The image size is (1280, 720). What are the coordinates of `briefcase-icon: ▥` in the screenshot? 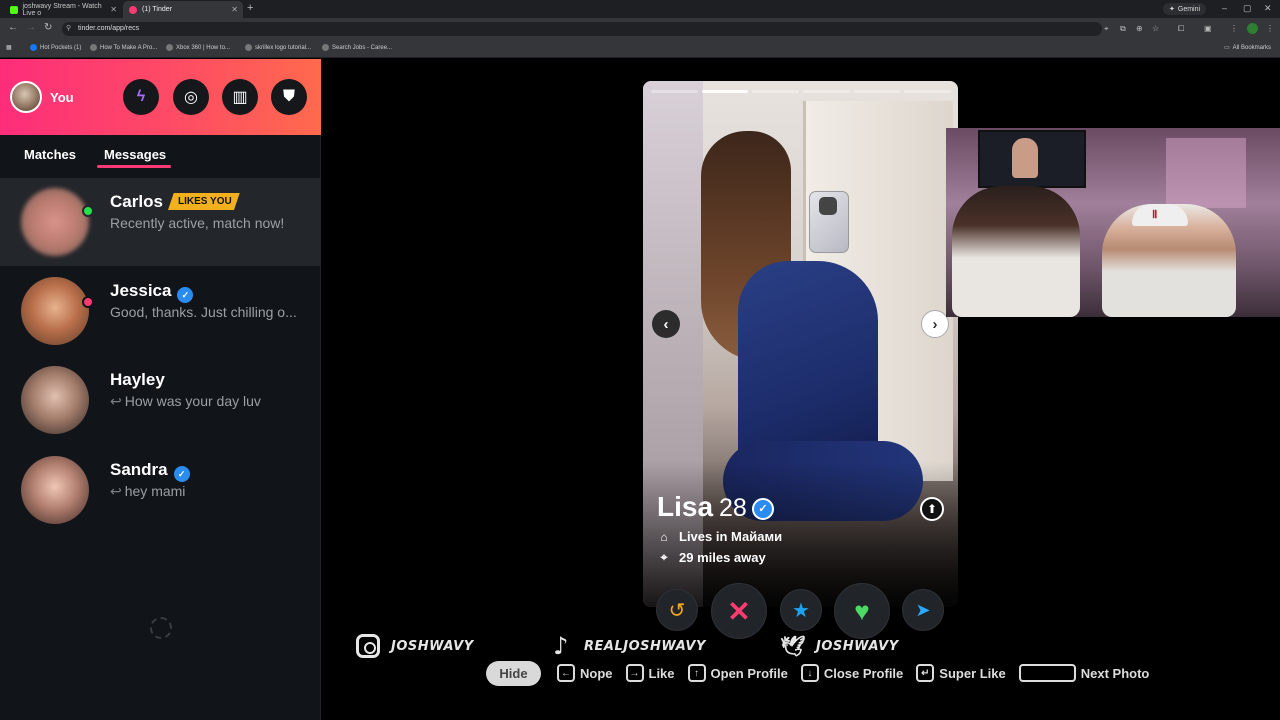 It's located at (240, 97).